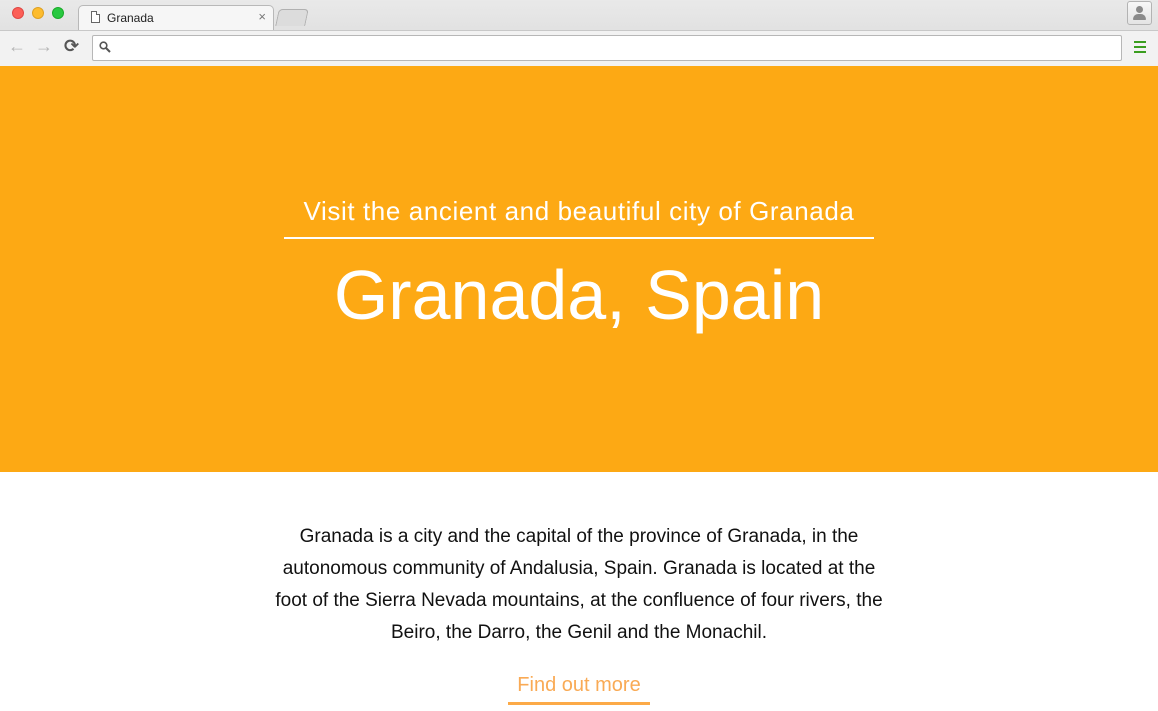 Image resolution: width=1158 pixels, height=711 pixels. I want to click on back-arrow-icon: ←, so click(17, 46).